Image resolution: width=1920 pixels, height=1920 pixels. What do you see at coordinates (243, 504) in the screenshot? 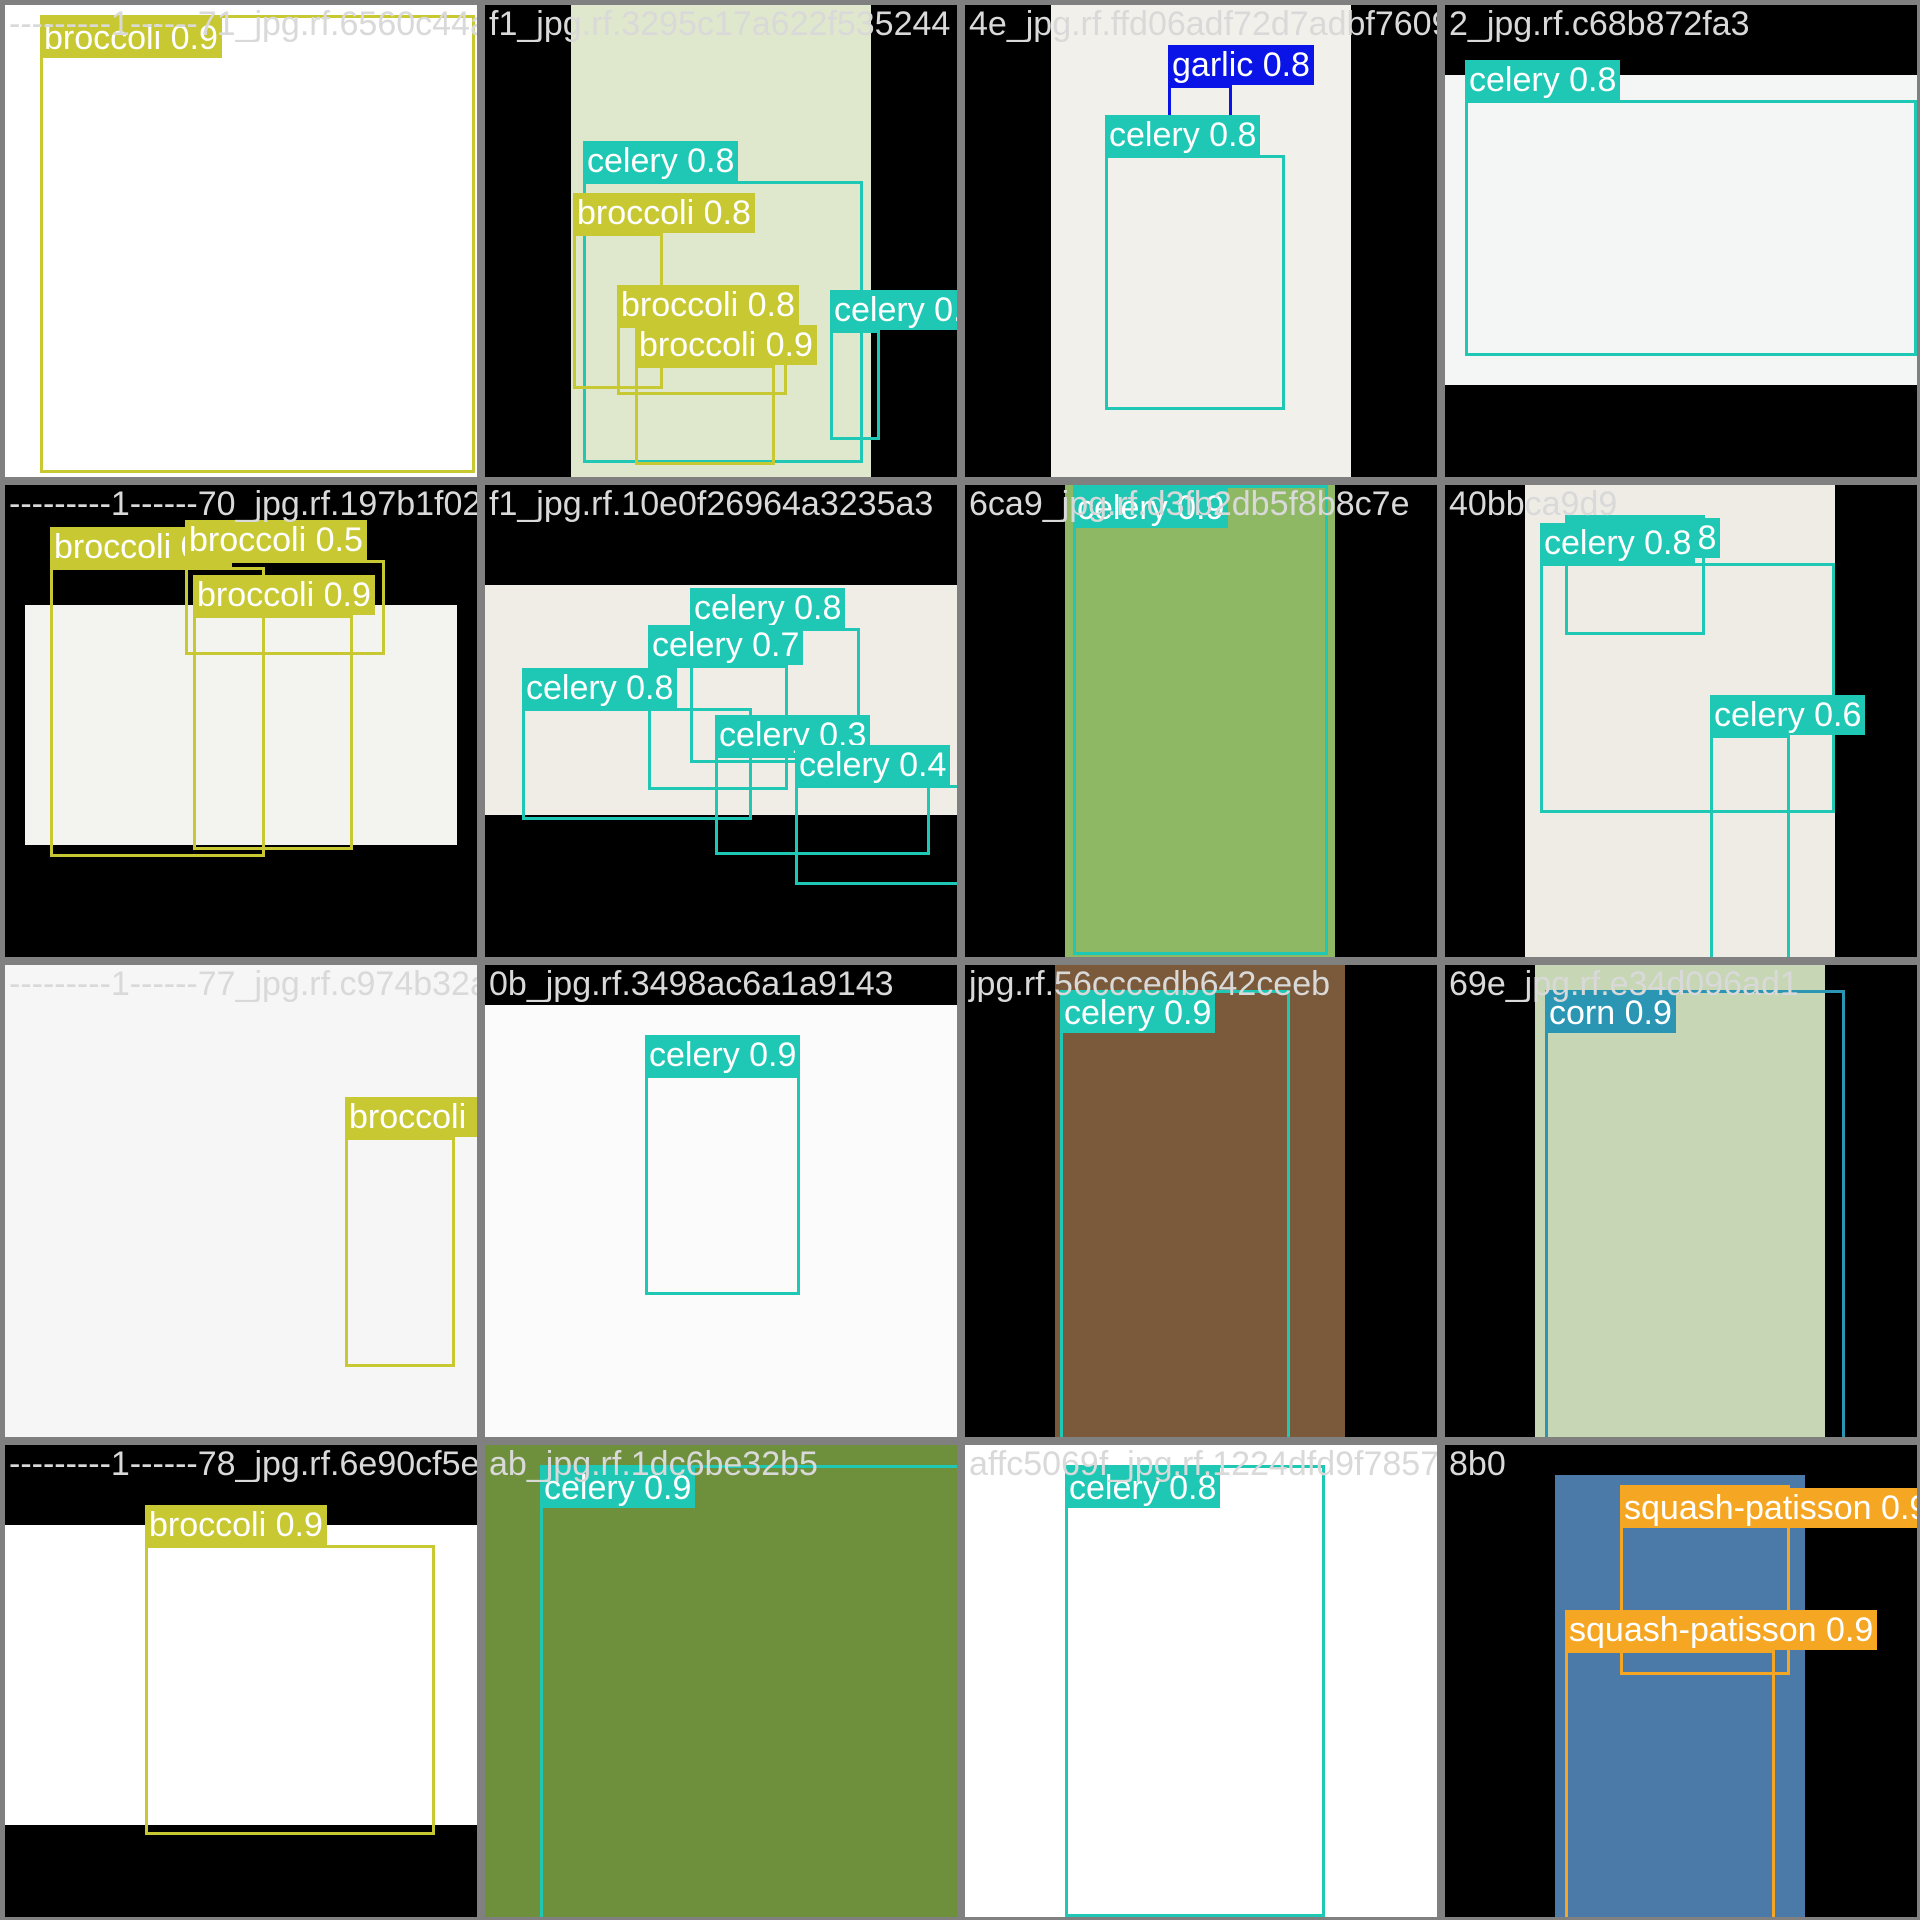
I see `tile-filename: ---------1------70_jpg.rf.197b1f027f5d24` at bounding box center [243, 504].